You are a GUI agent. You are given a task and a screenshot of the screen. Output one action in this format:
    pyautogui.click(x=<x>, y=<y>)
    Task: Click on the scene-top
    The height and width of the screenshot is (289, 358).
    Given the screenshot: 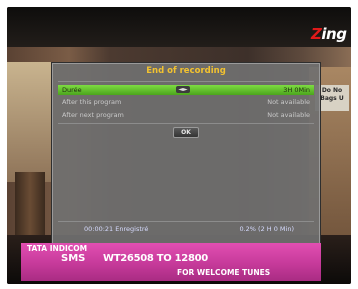 What is the action you would take?
    pyautogui.click(x=179, y=29)
    